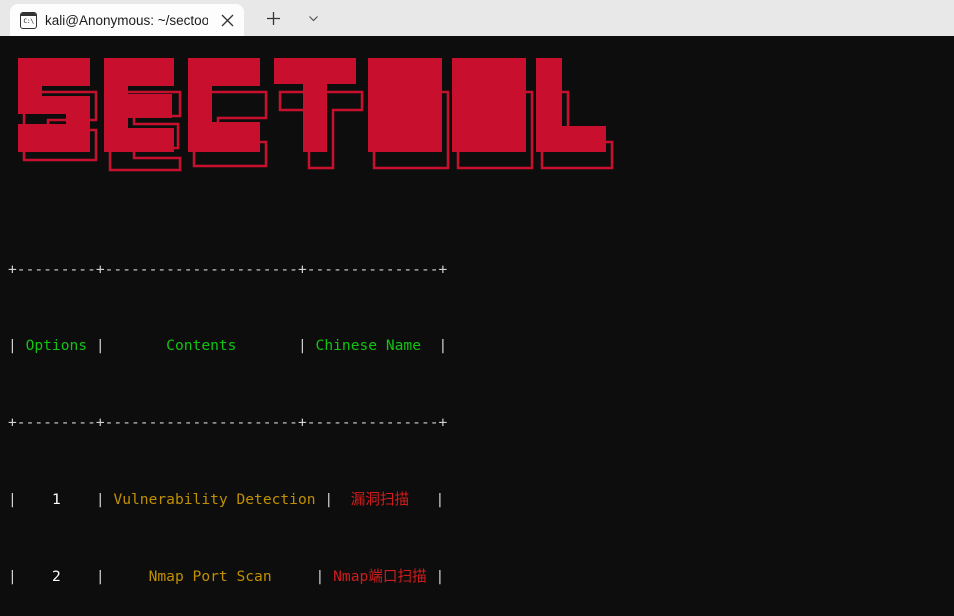  I want to click on terminal-tab: C:\ kali@Anonymous: ~/sectools, so click(127, 20).